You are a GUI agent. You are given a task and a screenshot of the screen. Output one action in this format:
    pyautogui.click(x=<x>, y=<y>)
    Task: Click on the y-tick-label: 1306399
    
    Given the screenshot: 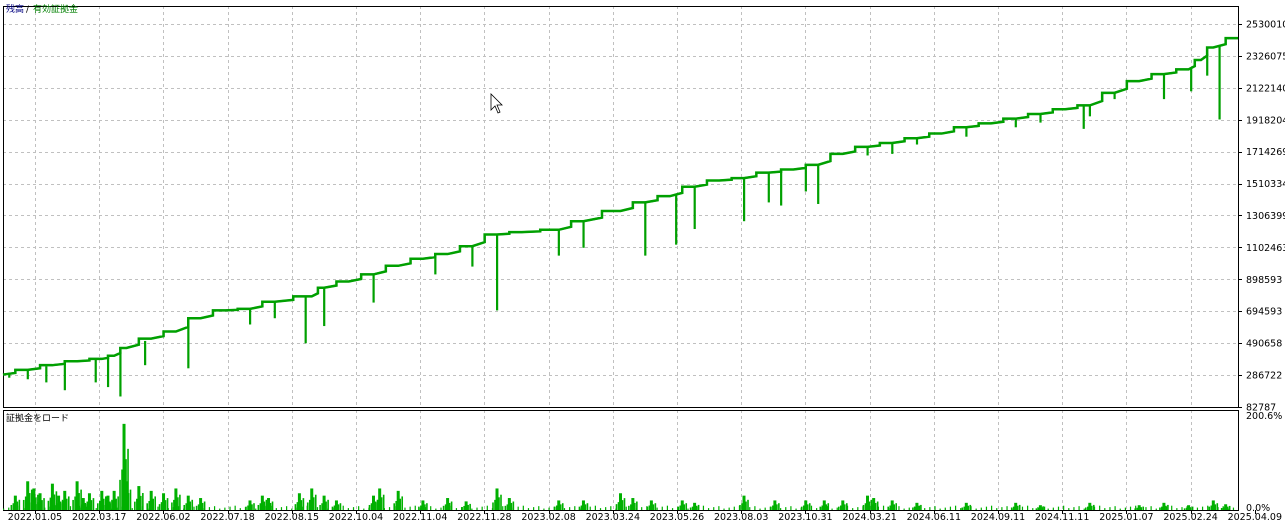 What is the action you would take?
    pyautogui.click(x=1265, y=216)
    